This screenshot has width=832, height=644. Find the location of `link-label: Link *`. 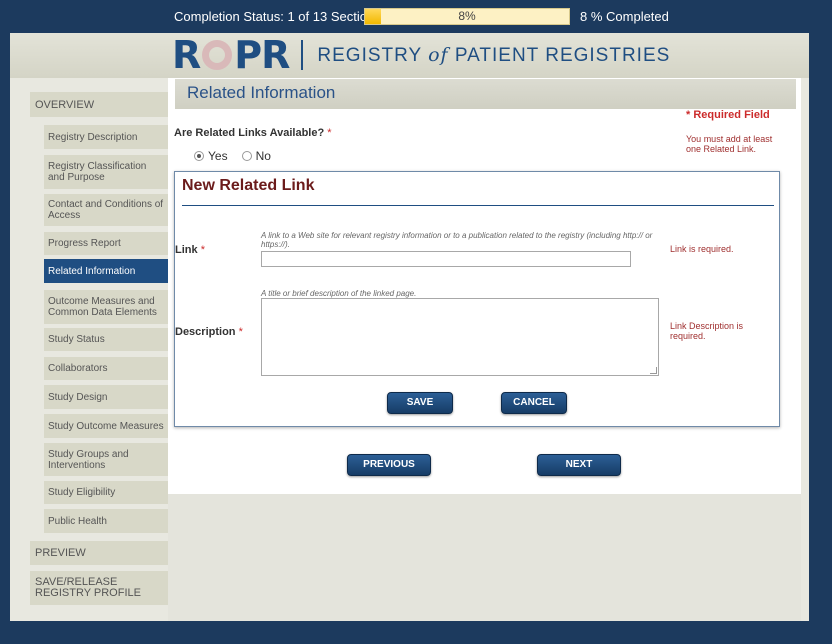

link-label: Link * is located at coordinates (190, 250).